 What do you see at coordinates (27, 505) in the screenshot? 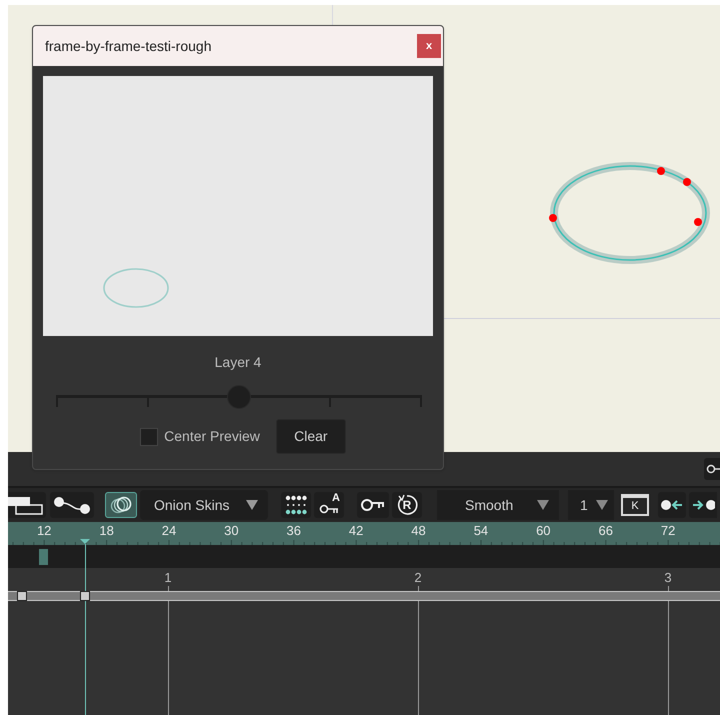
I see `layers-icon` at bounding box center [27, 505].